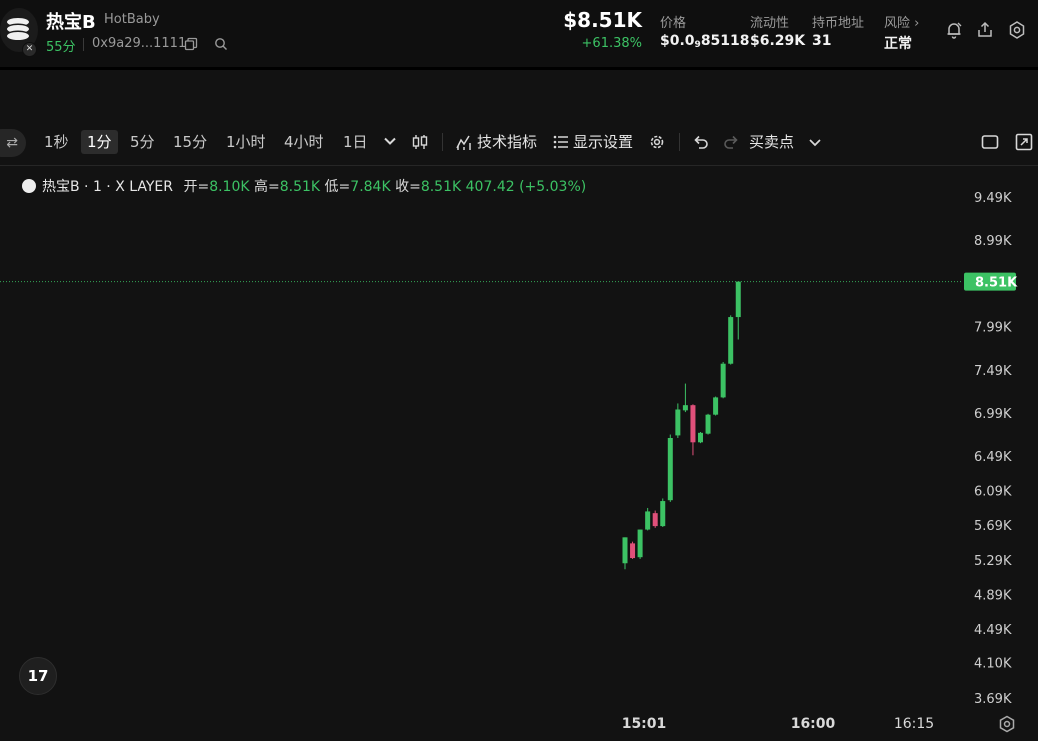 The image size is (1038, 741). I want to click on y-tick-label: 4.49K, so click(993, 630).